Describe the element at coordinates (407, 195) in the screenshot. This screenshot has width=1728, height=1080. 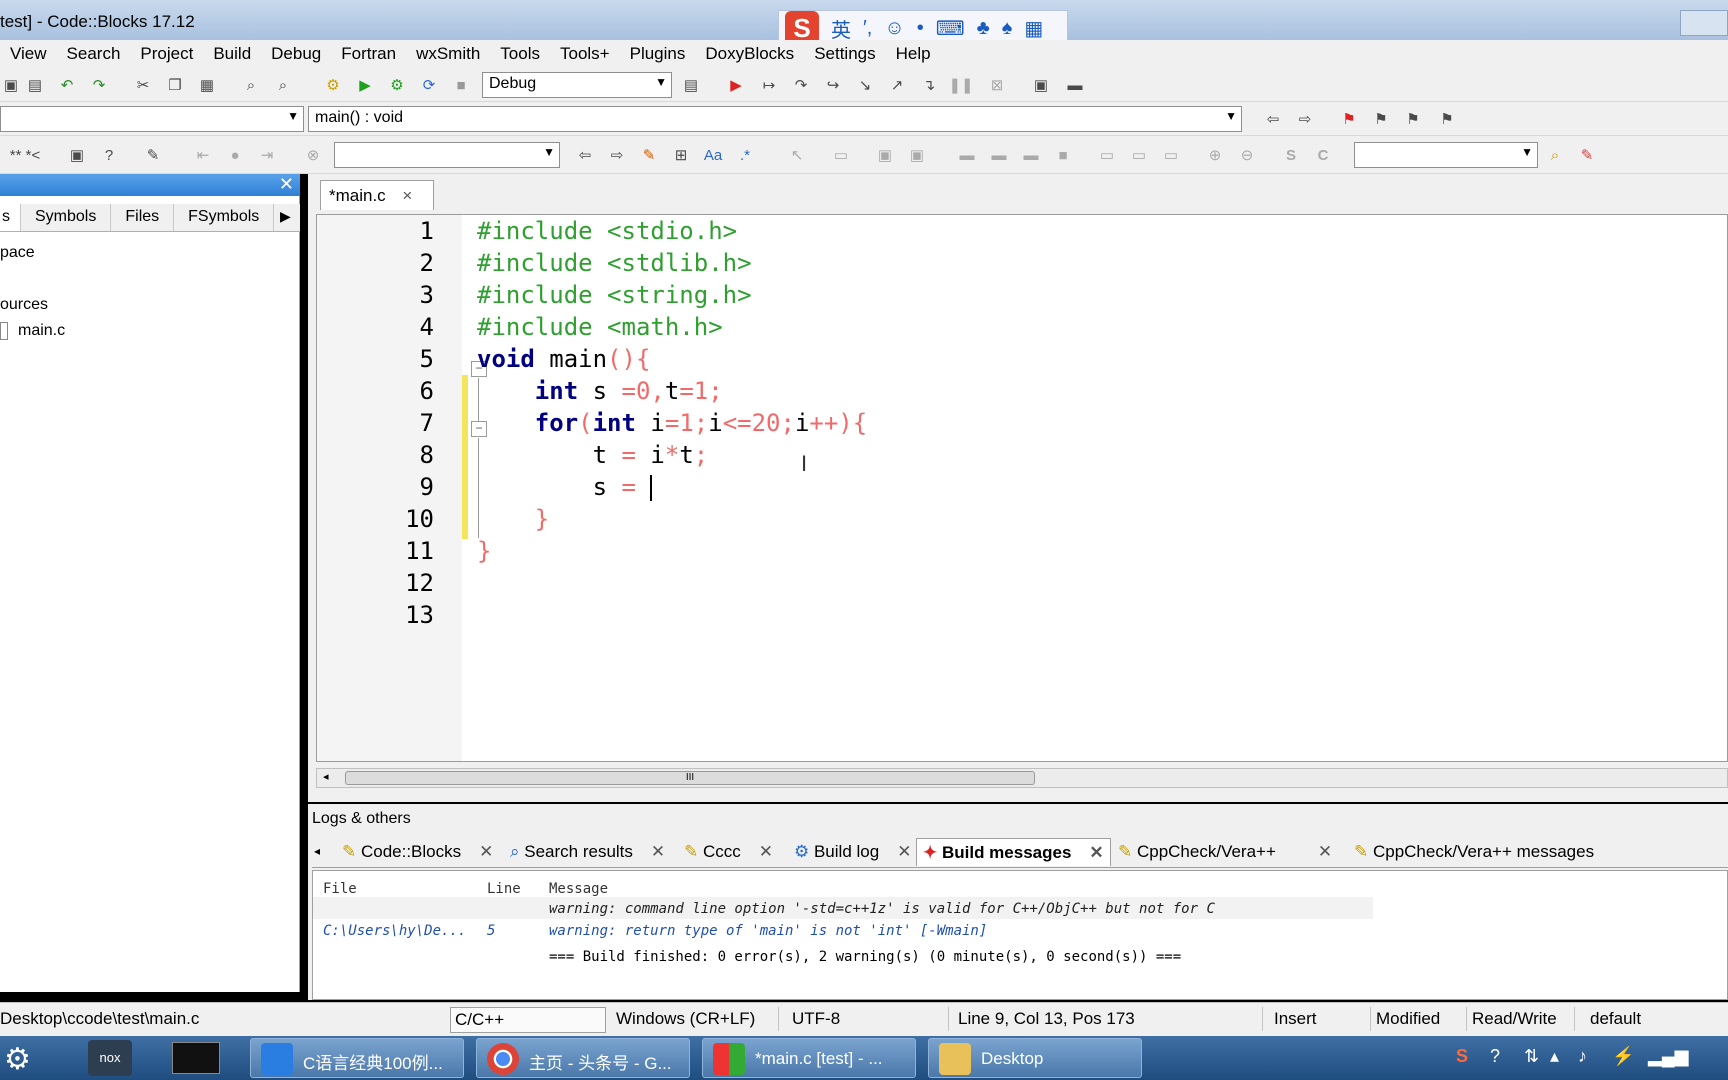
I see `close-icon: ×` at that location.